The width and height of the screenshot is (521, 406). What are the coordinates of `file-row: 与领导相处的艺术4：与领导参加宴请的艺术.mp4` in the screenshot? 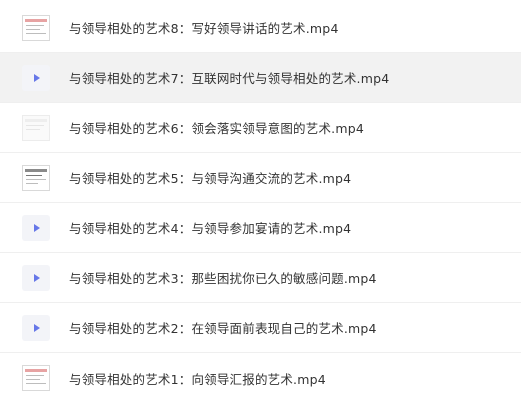 It's located at (260, 228).